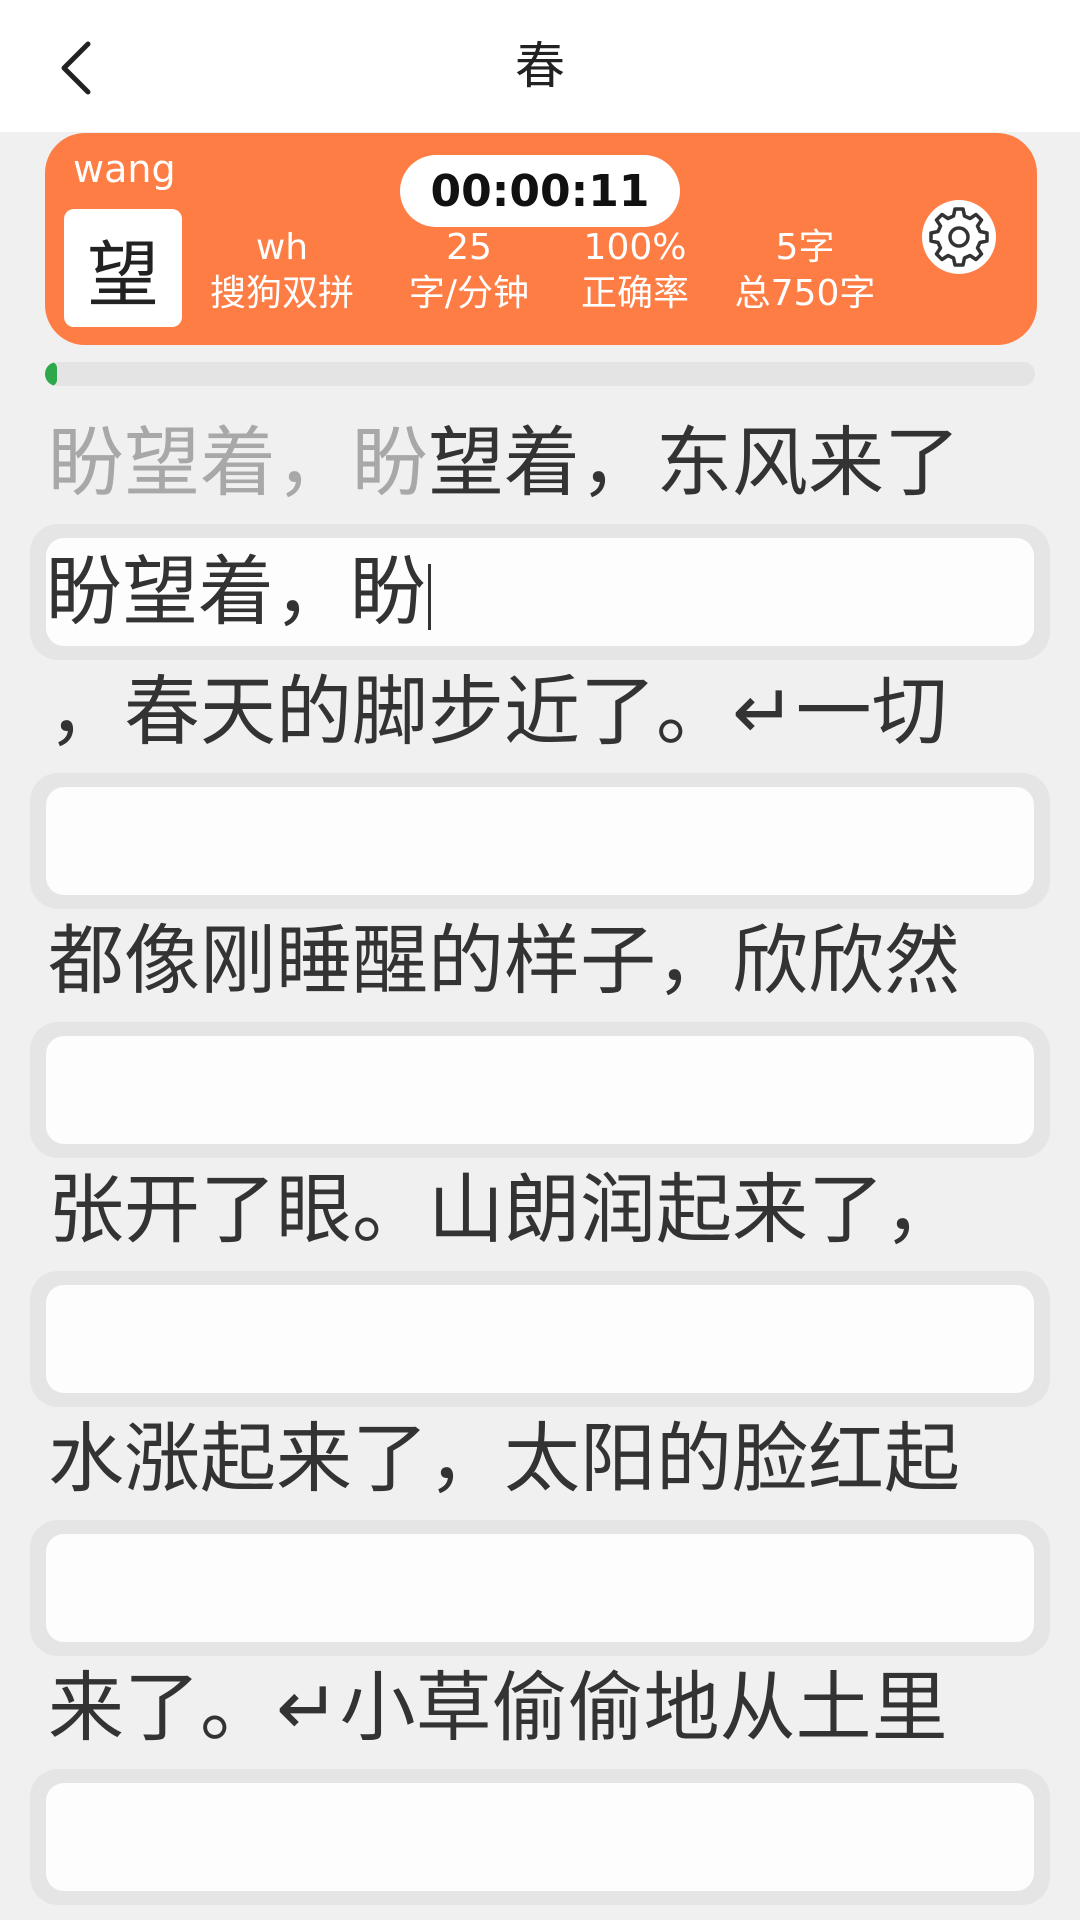  I want to click on text-caret, so click(429, 597).